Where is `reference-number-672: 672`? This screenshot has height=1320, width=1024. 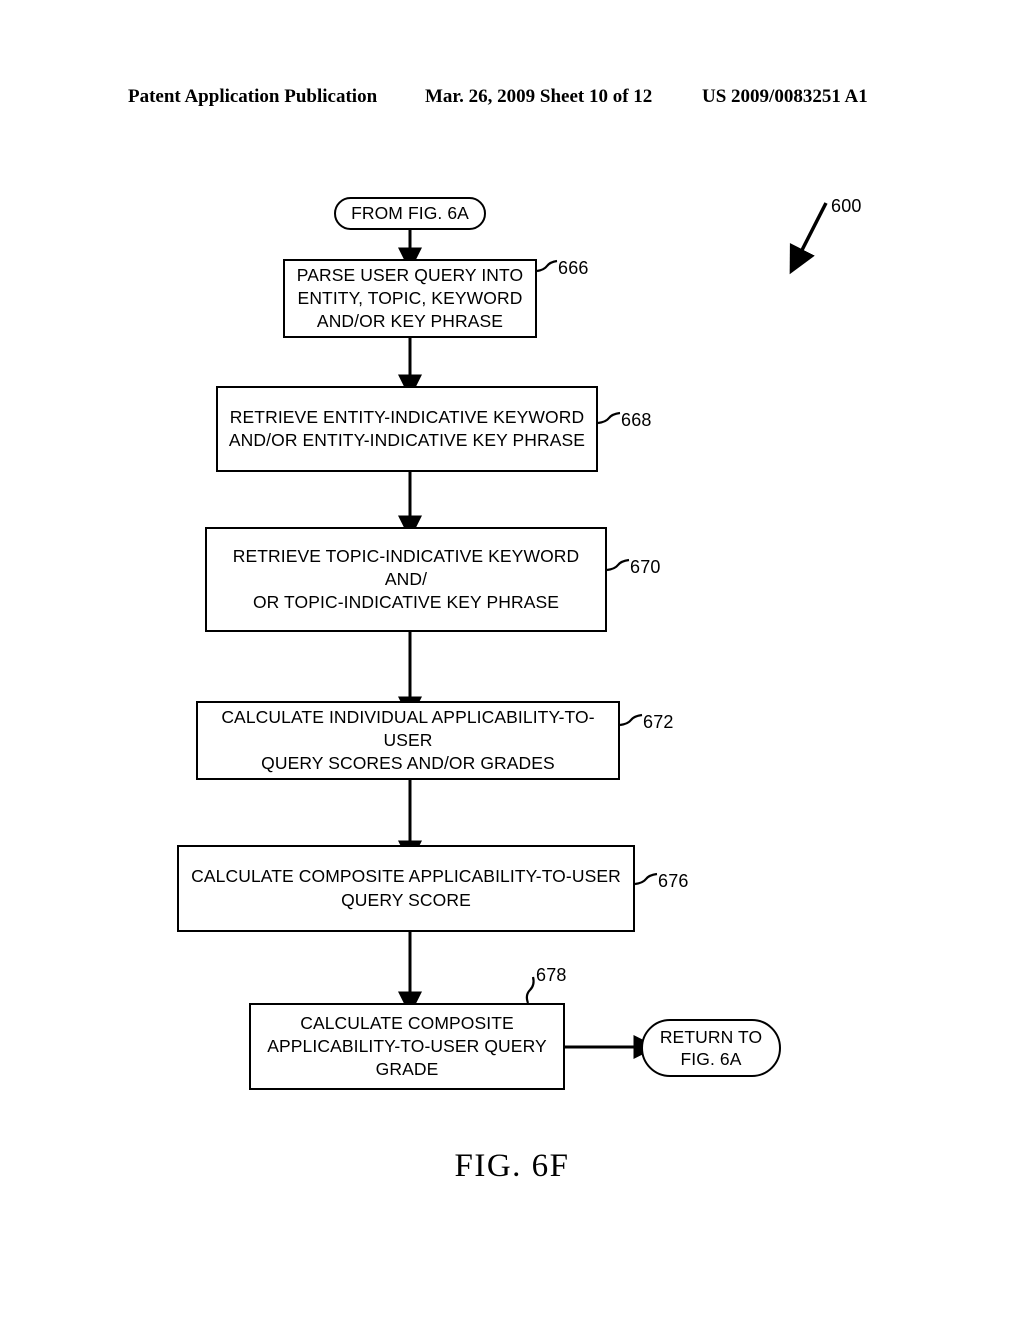 reference-number-672: 672 is located at coordinates (658, 722).